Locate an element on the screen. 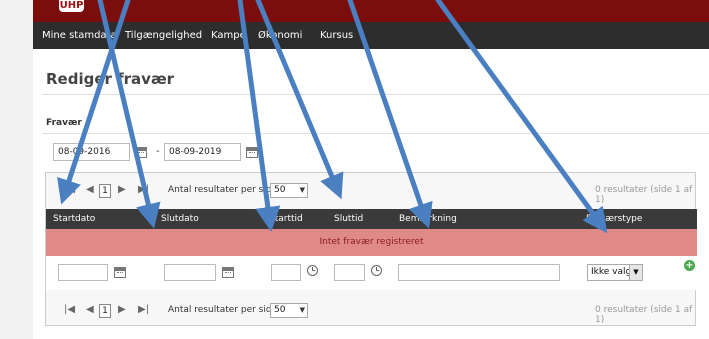  section-label: Fravær is located at coordinates (64, 123).